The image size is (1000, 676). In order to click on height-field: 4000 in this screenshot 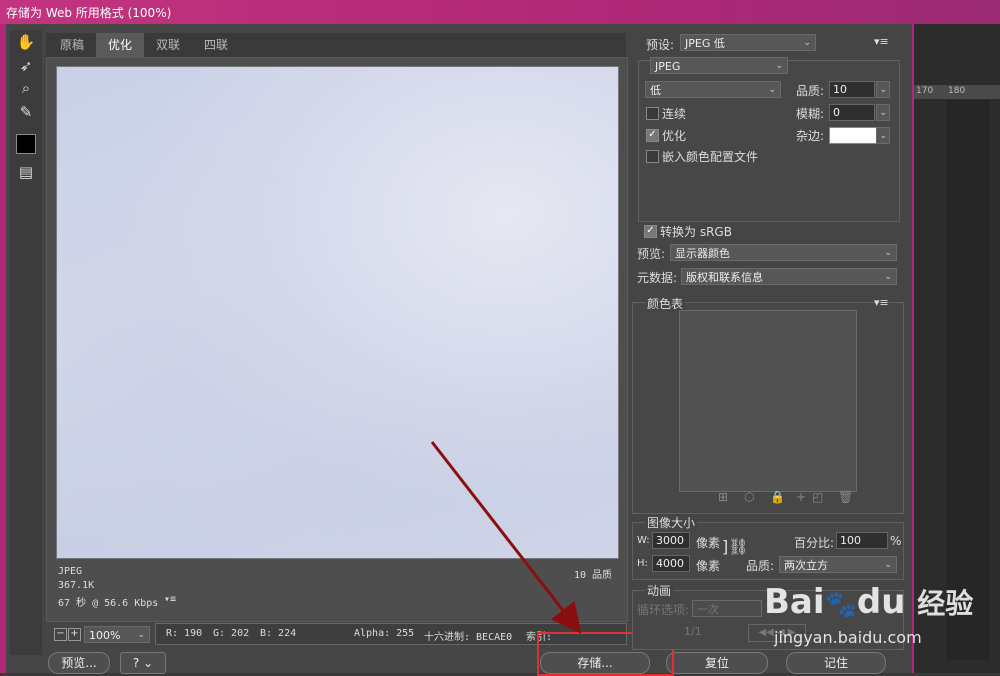, I will do `click(671, 563)`.